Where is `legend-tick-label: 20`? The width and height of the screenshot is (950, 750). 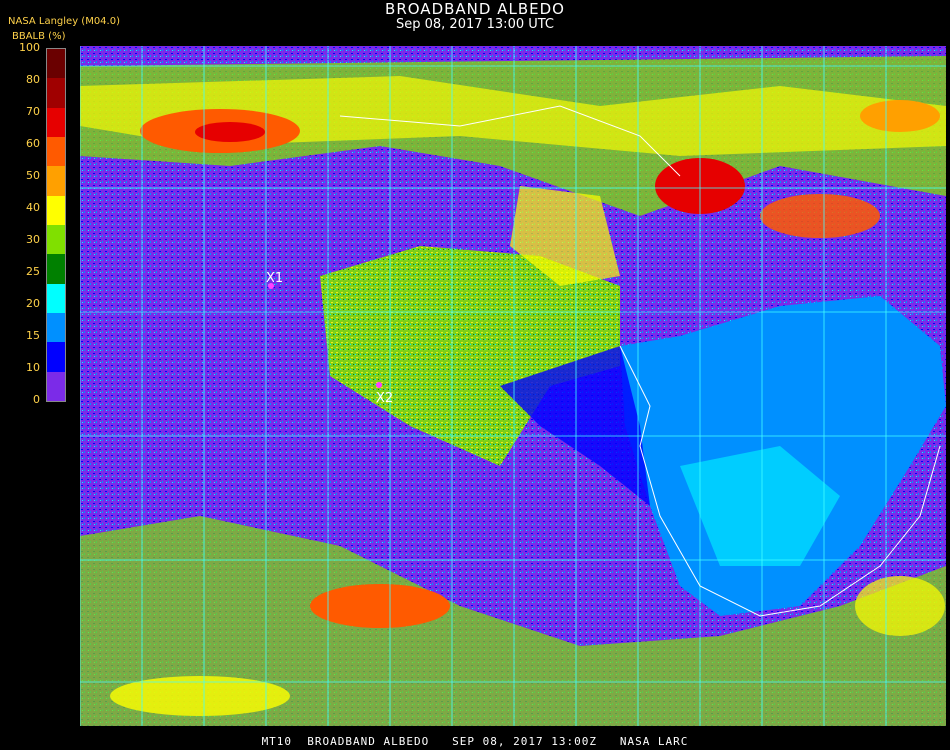 legend-tick-label: 20 is located at coordinates (33, 303).